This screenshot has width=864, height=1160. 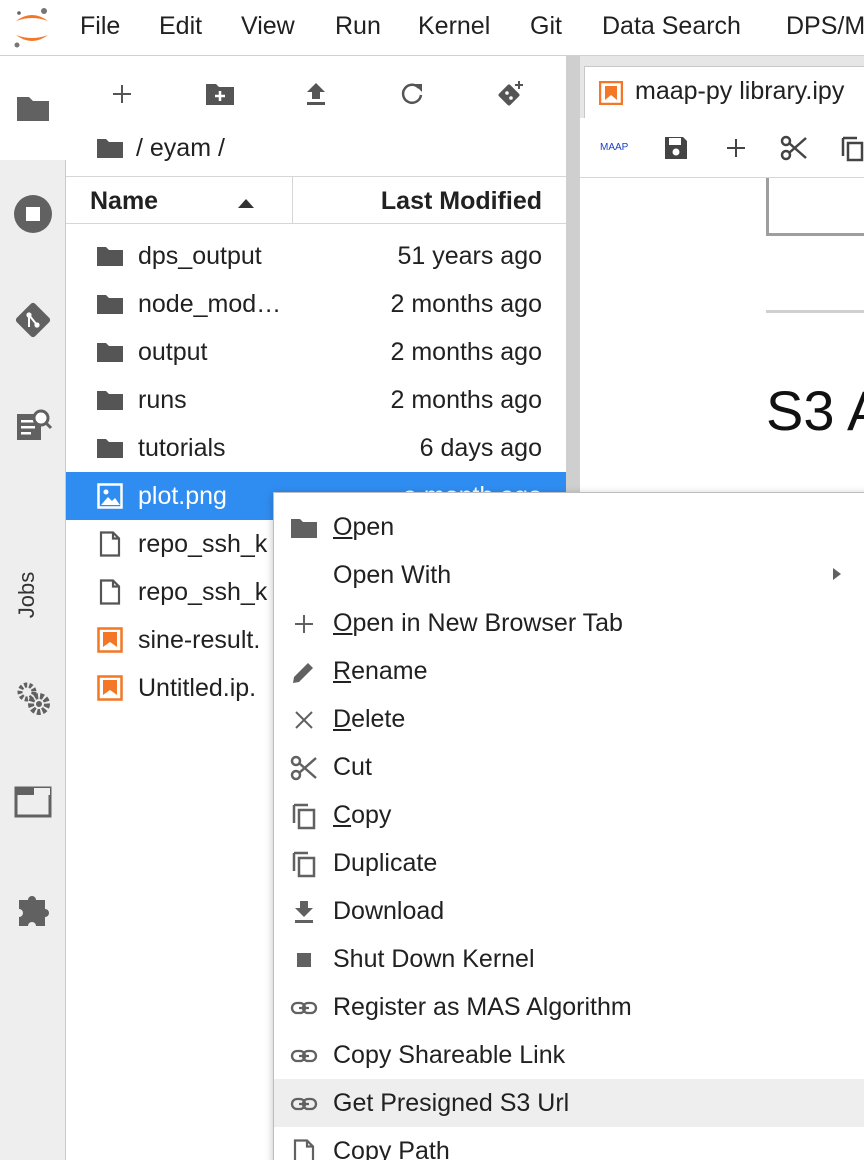 I want to click on menu-item-label: Duplicate, so click(x=385, y=863).